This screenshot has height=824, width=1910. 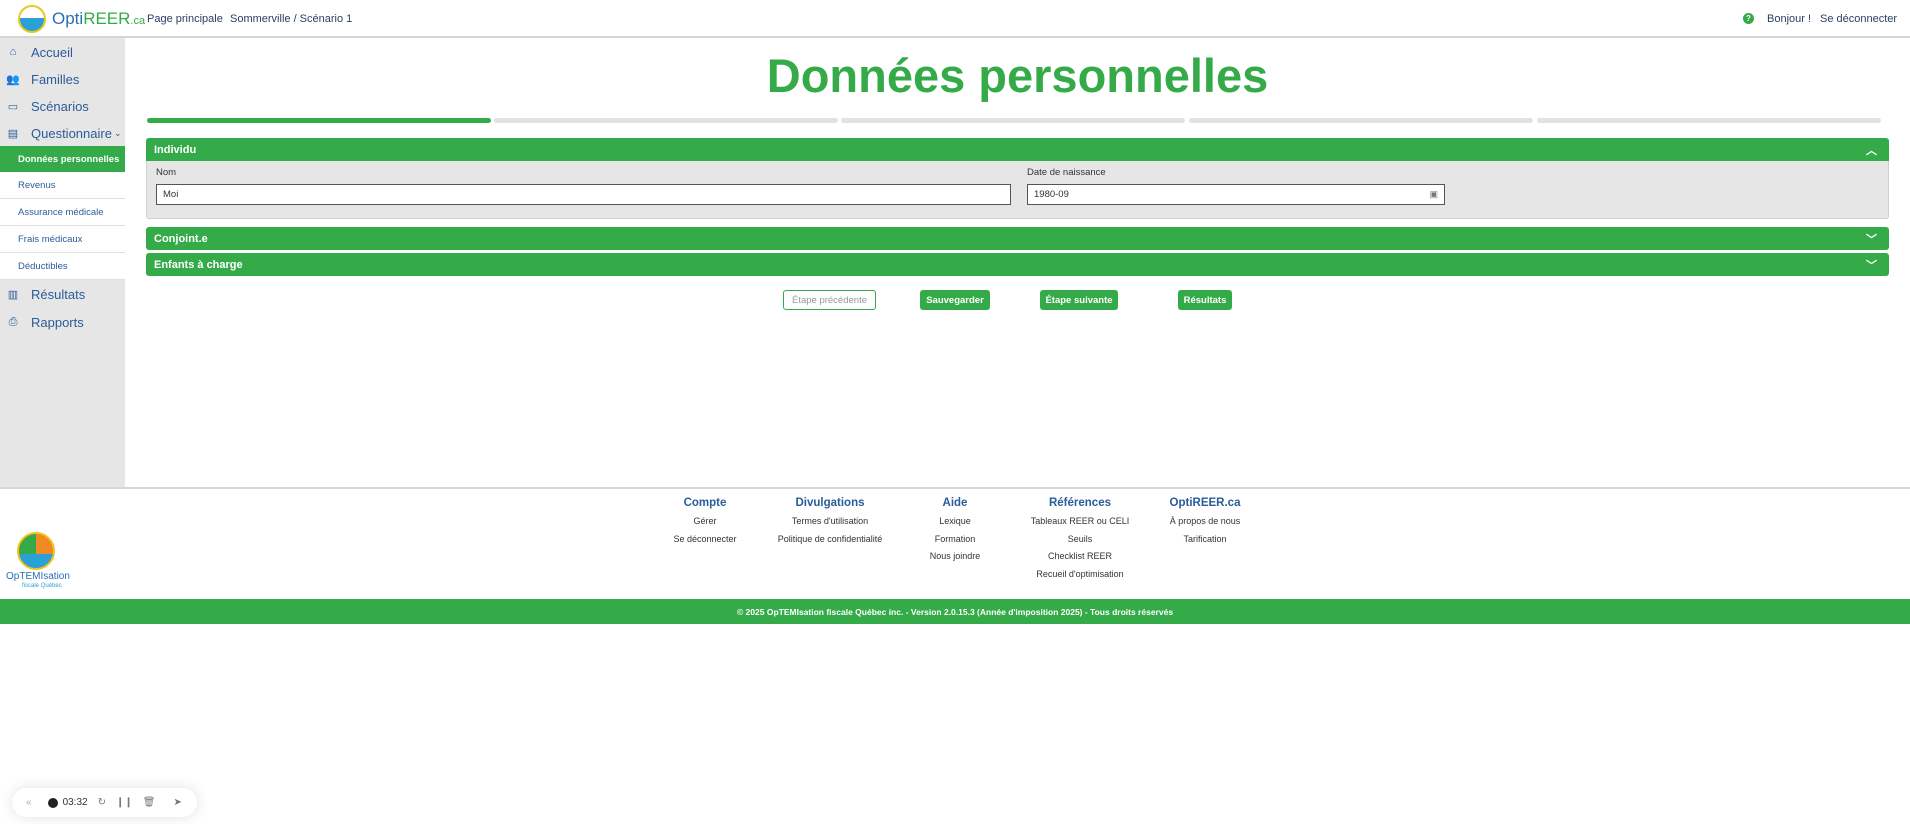 What do you see at coordinates (57, 322) in the screenshot?
I see `sidebar-item-label: Rapports` at bounding box center [57, 322].